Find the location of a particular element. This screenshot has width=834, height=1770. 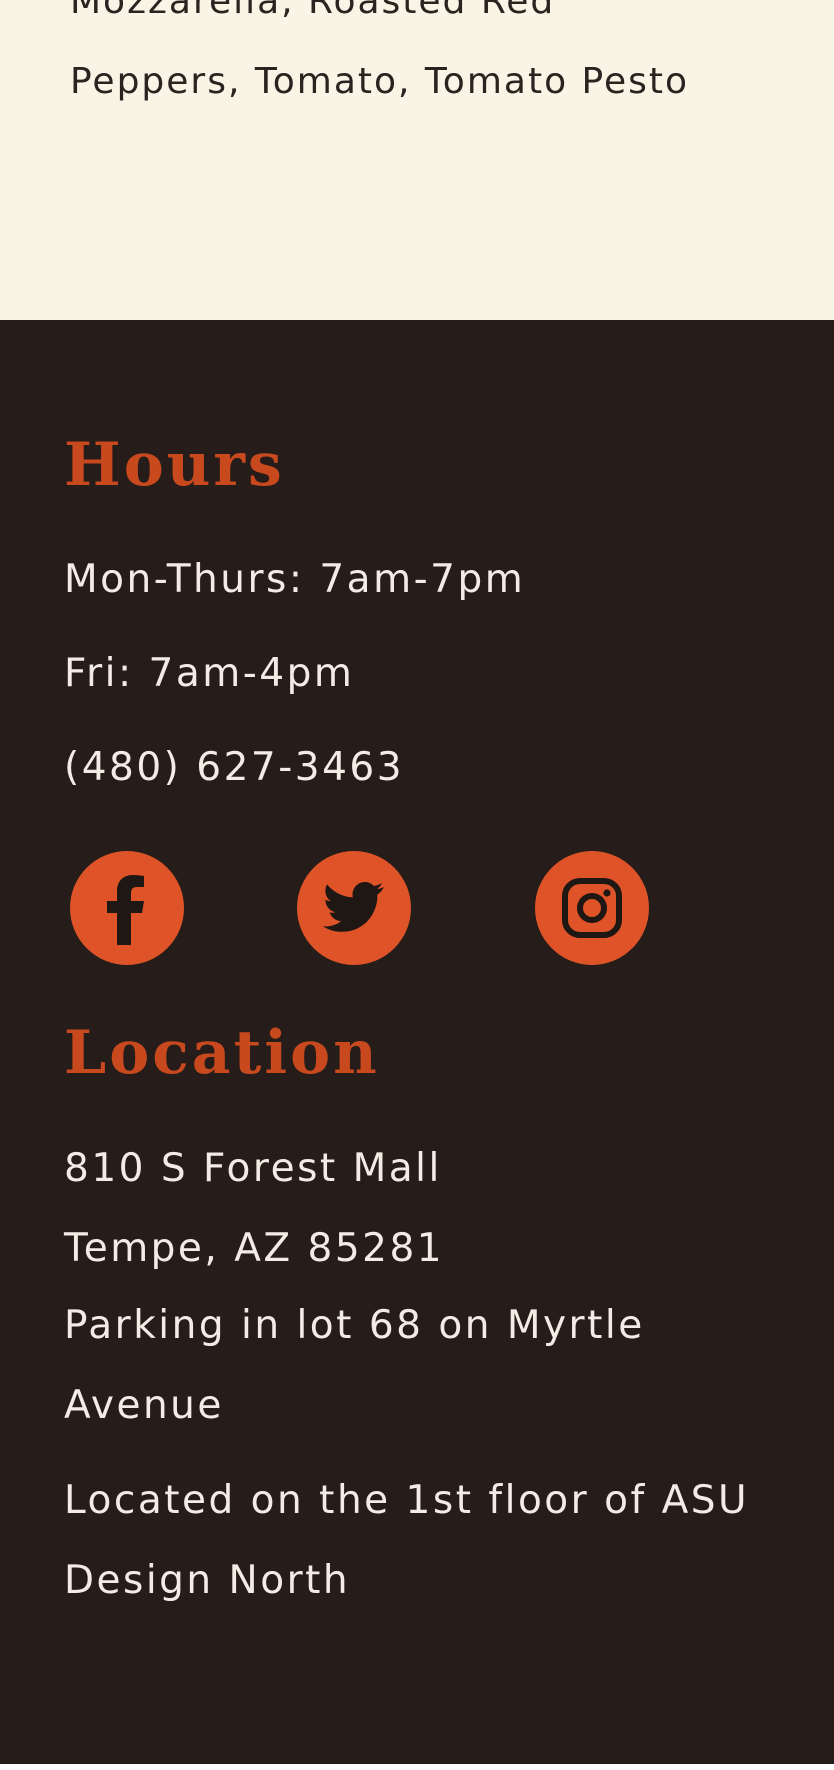

hours-weekdays: Mon-Thurs: 7am-7pm is located at coordinates (295, 579).